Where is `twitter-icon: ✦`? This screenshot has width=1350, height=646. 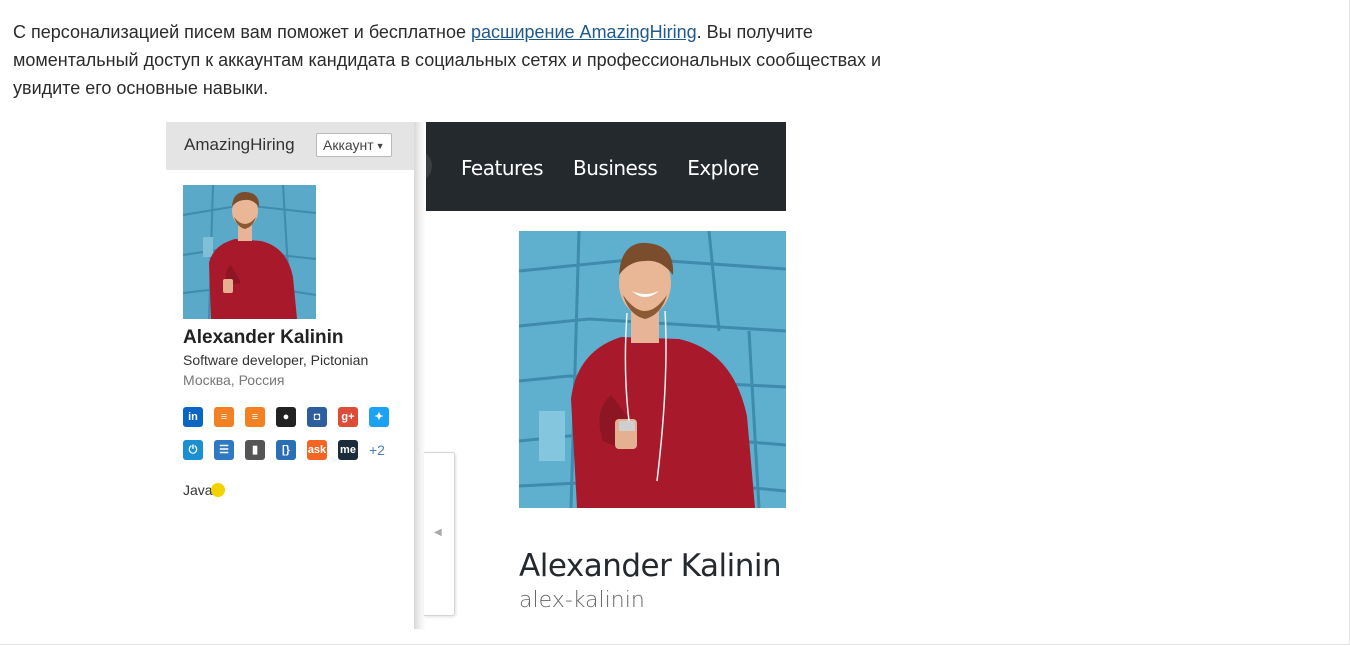
twitter-icon: ✦ is located at coordinates (379, 417).